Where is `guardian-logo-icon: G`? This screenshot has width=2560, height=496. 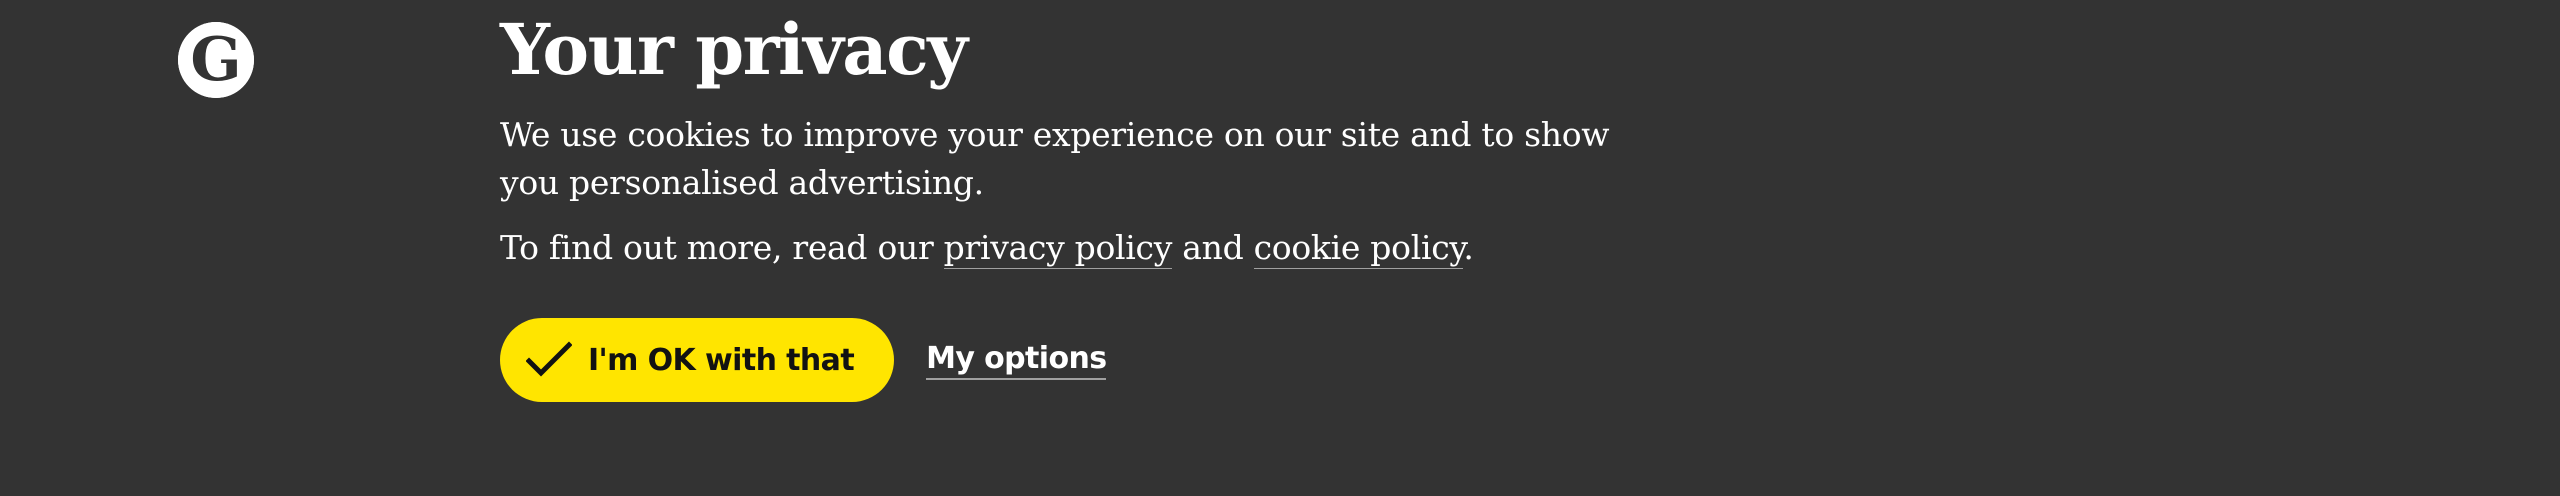 guardian-logo-icon: G is located at coordinates (216, 60).